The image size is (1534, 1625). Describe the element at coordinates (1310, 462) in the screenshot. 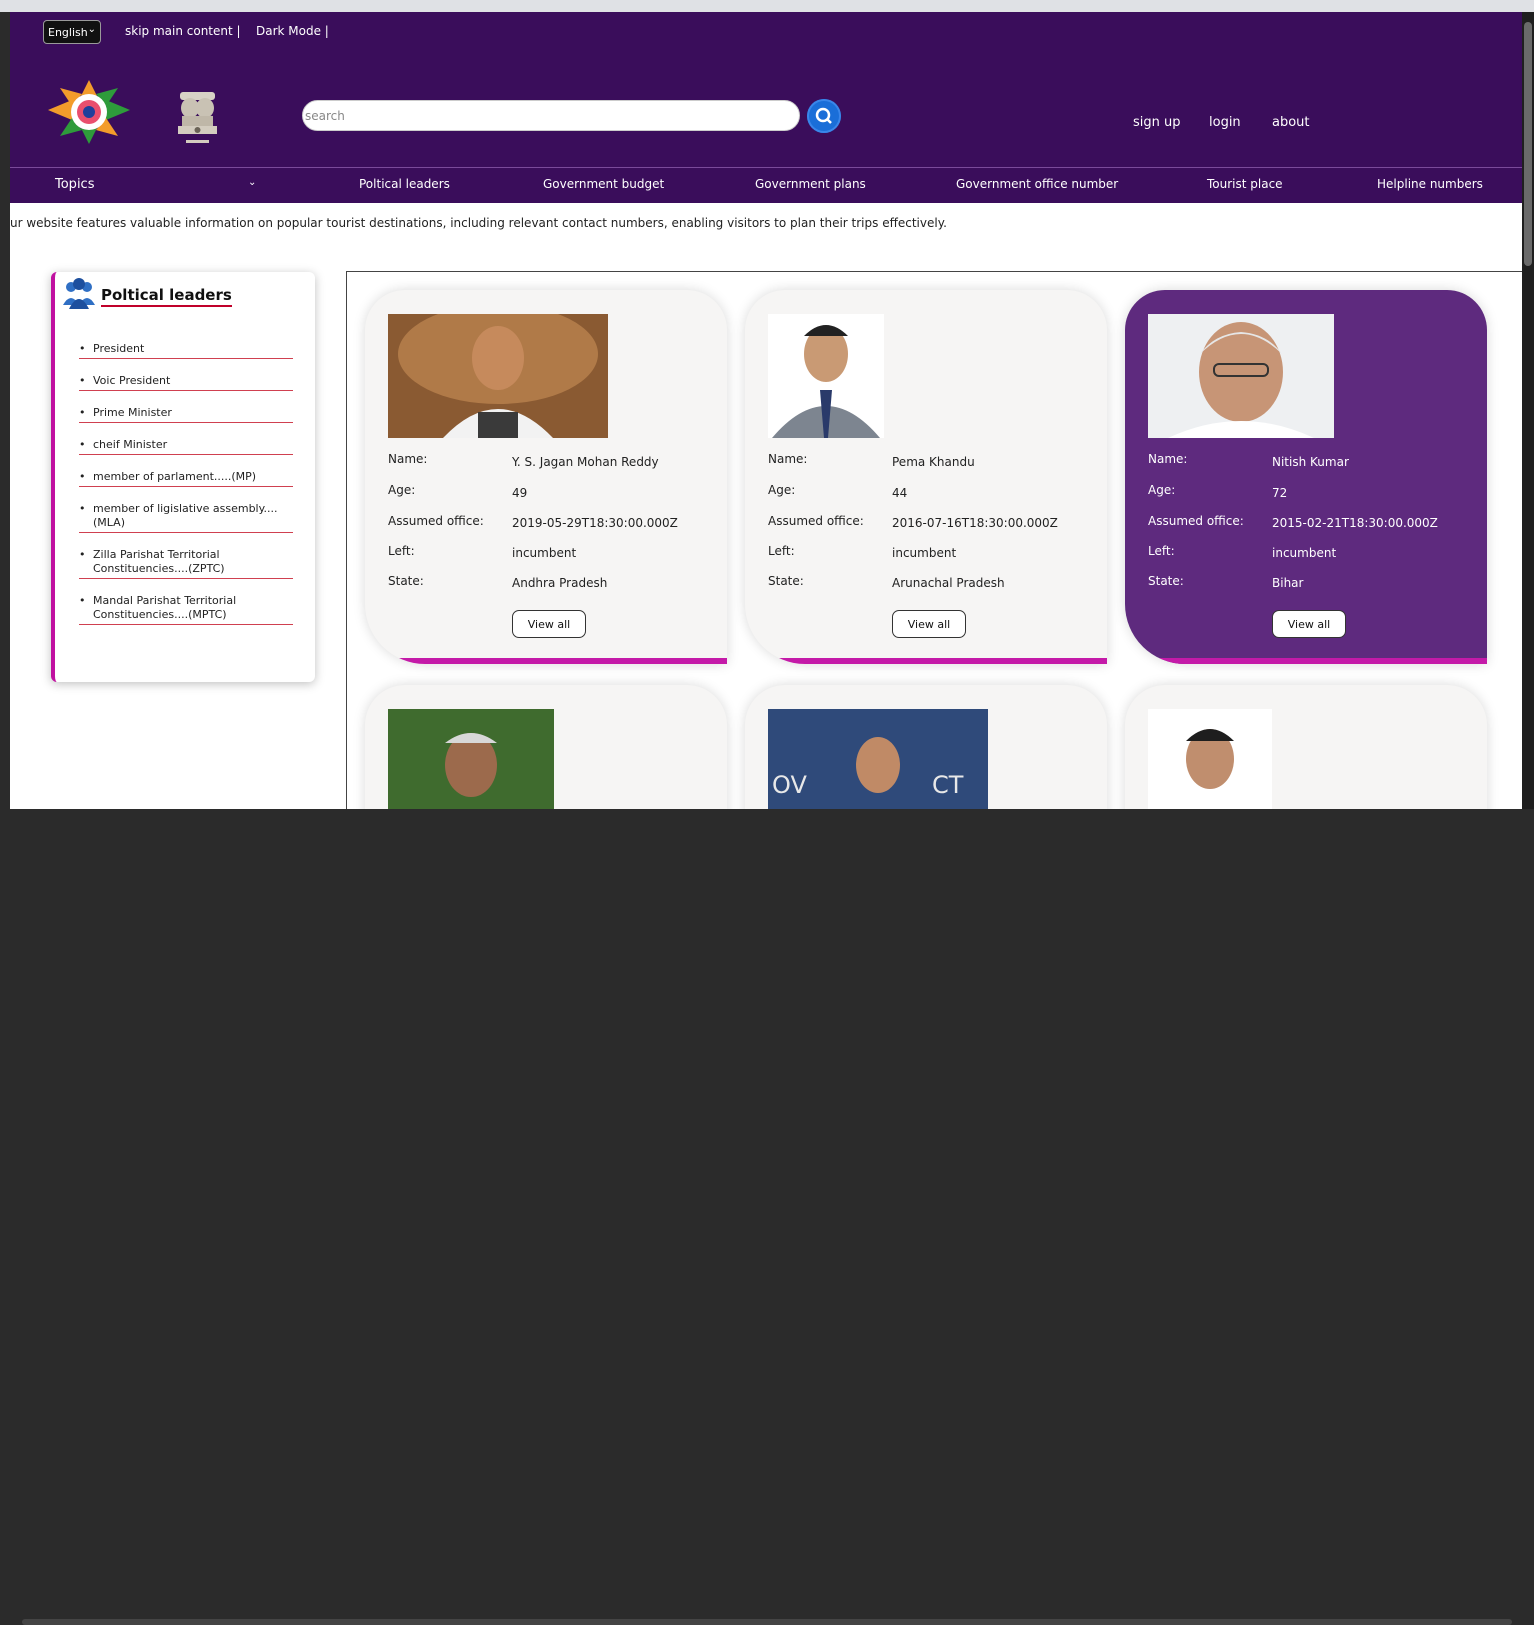

I see `name-value: Nitish Kumar` at that location.